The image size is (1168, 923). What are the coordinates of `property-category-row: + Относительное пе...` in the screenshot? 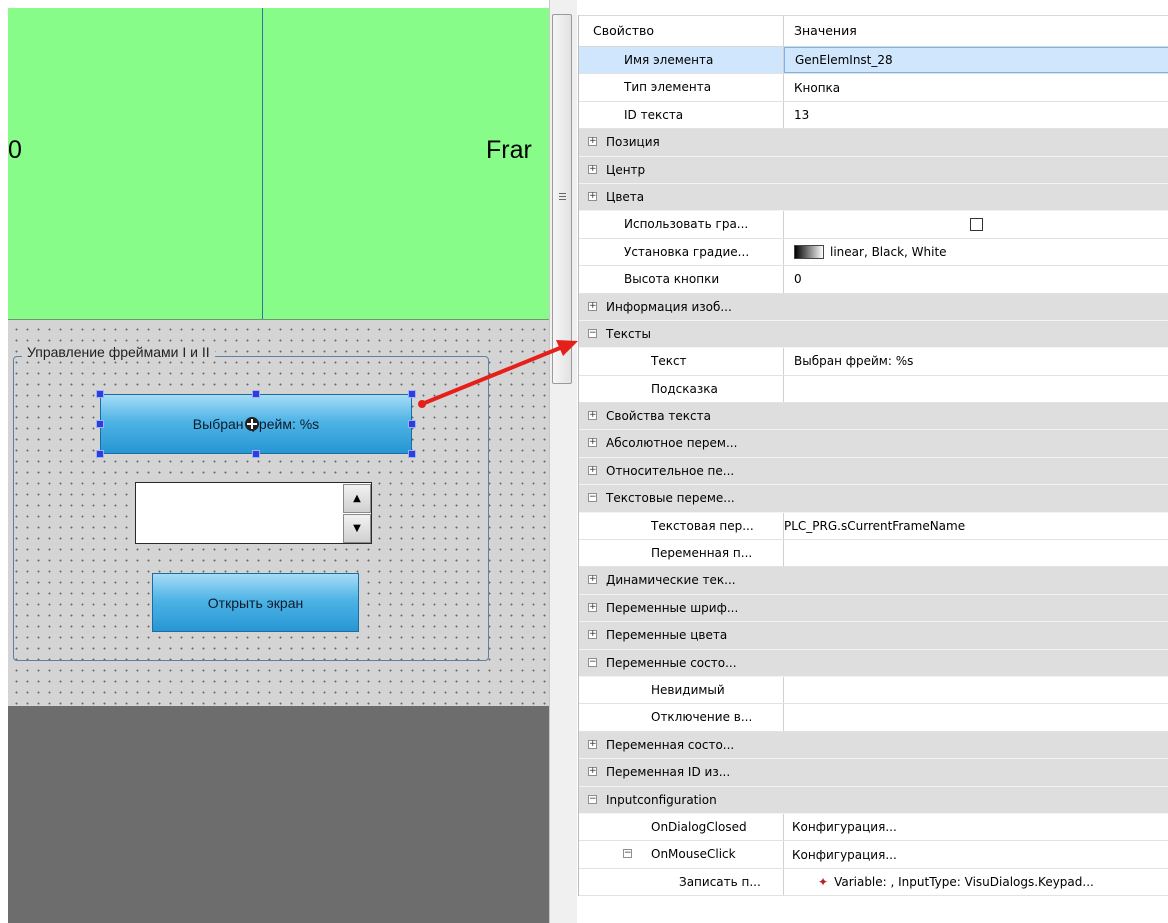 It's located at (873, 471).